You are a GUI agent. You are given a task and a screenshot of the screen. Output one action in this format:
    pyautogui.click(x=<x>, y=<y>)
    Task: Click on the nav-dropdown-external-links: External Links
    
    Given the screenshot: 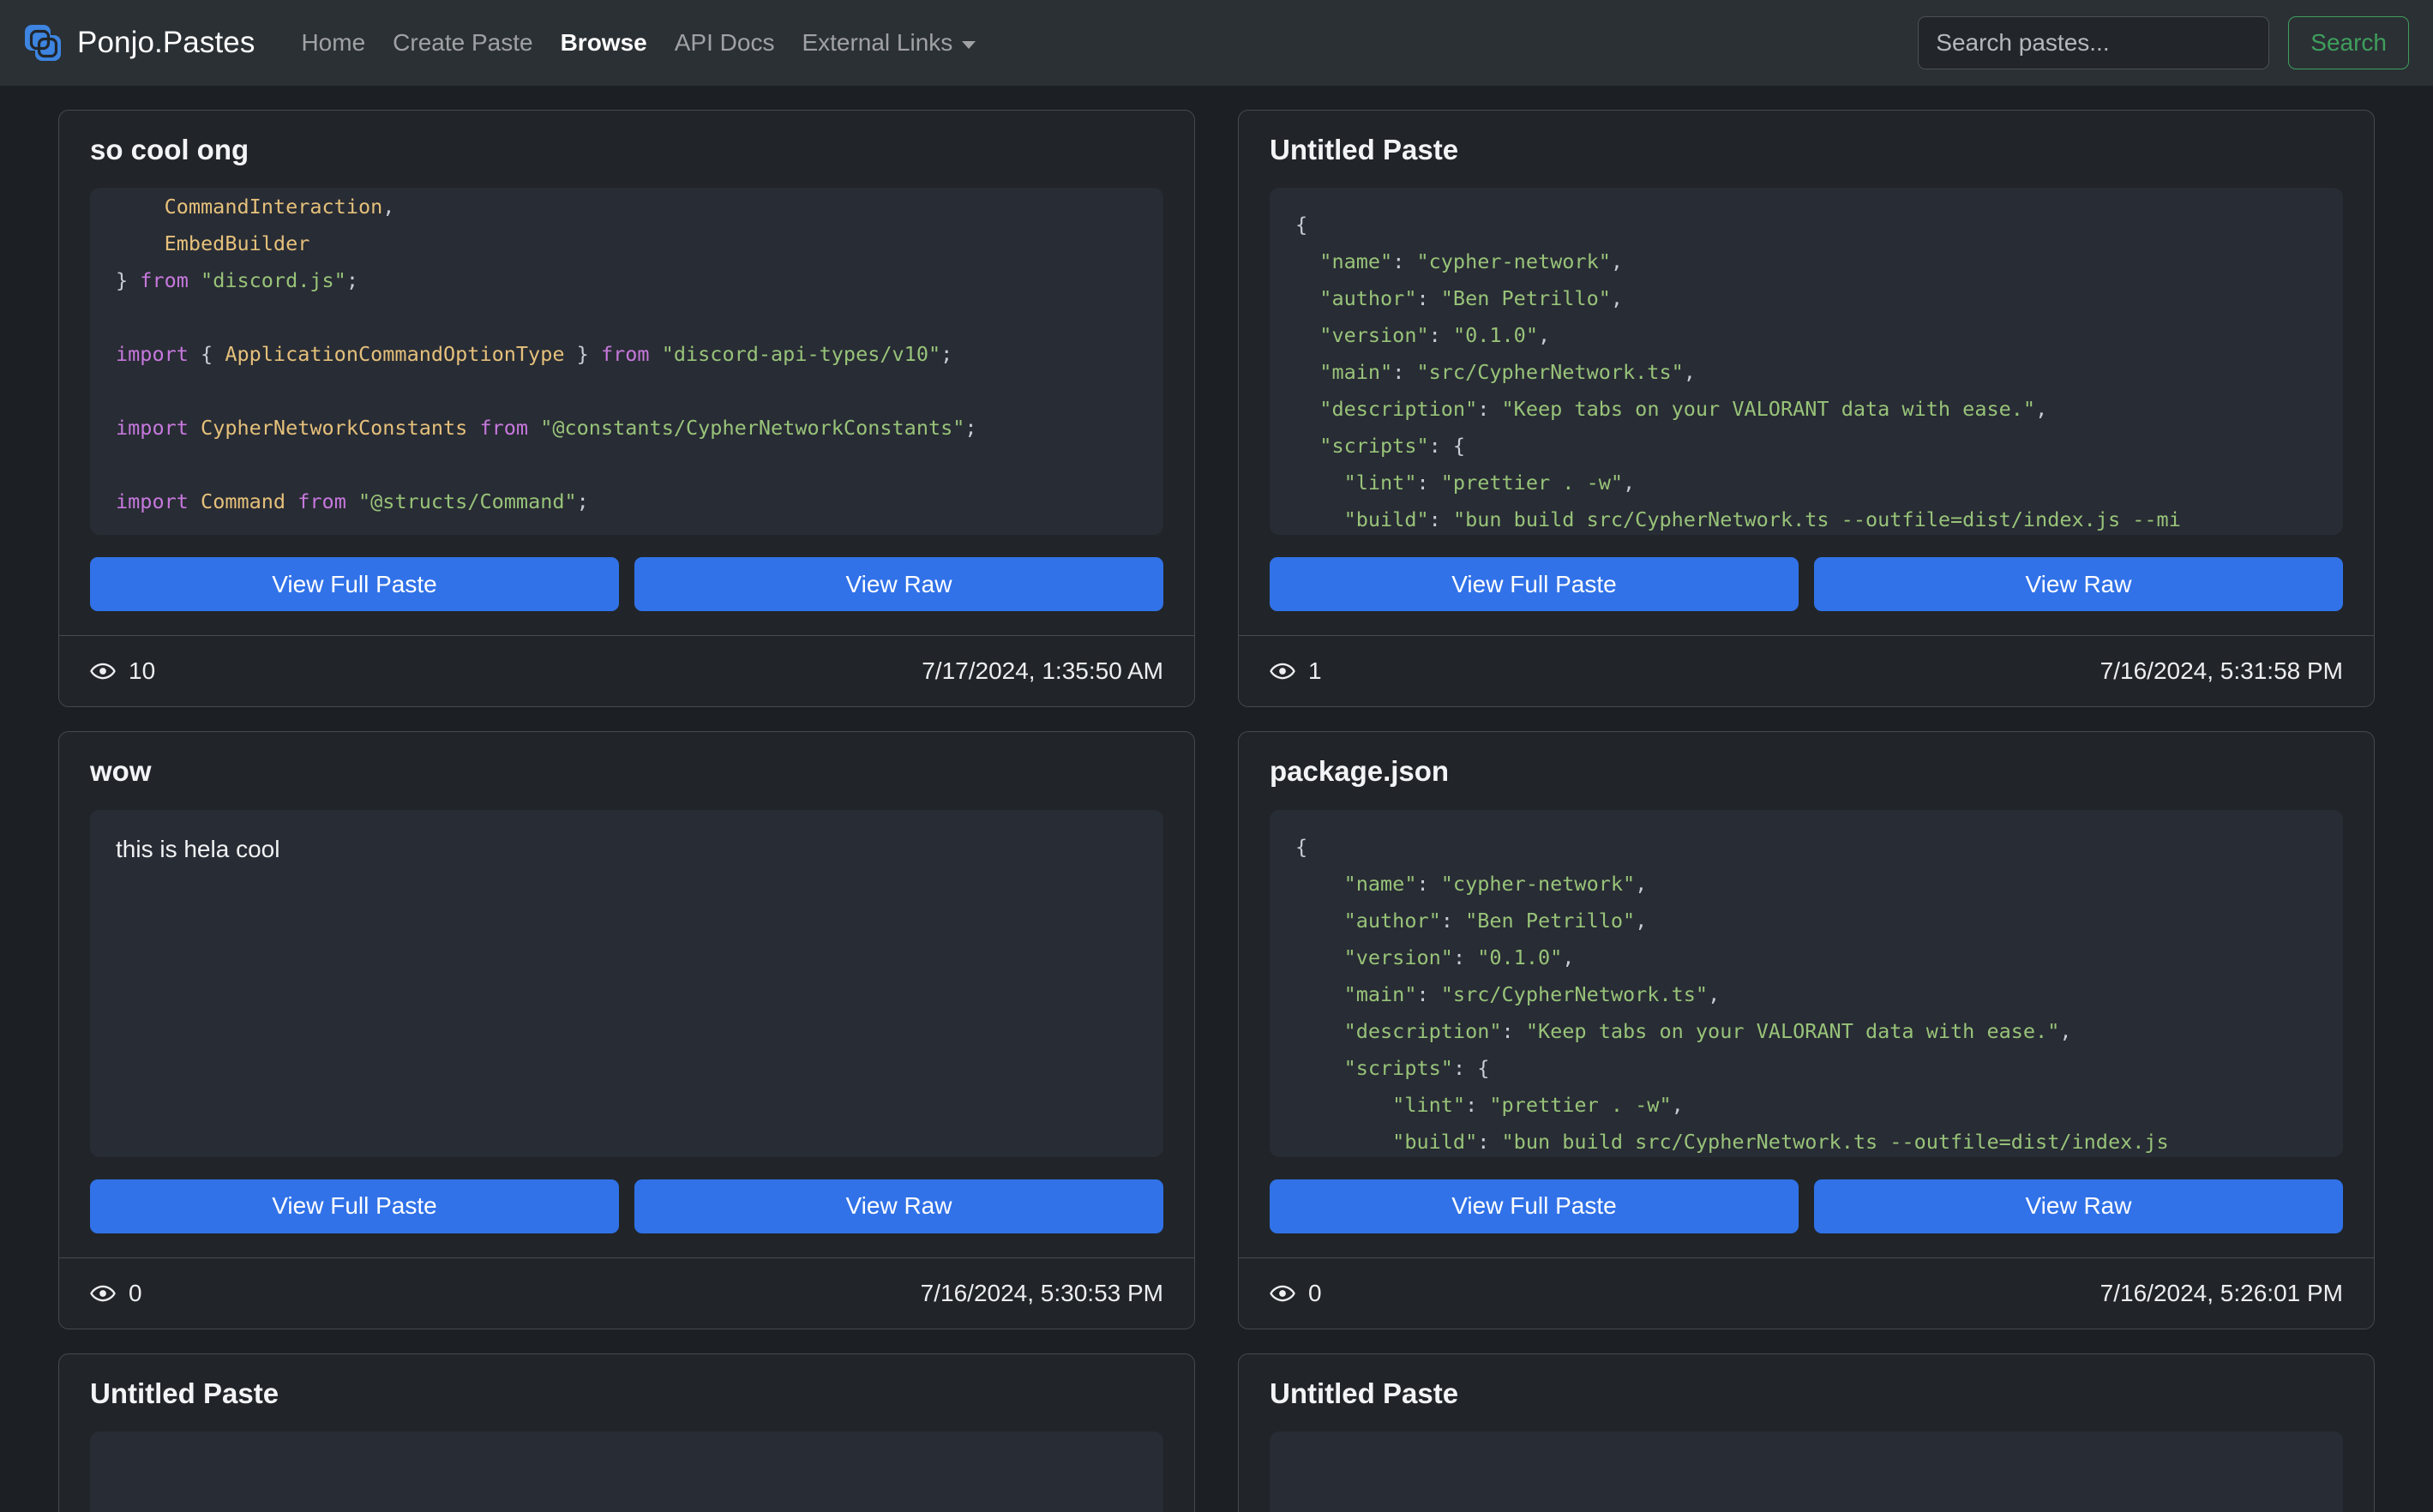 What is the action you would take?
    pyautogui.click(x=889, y=43)
    